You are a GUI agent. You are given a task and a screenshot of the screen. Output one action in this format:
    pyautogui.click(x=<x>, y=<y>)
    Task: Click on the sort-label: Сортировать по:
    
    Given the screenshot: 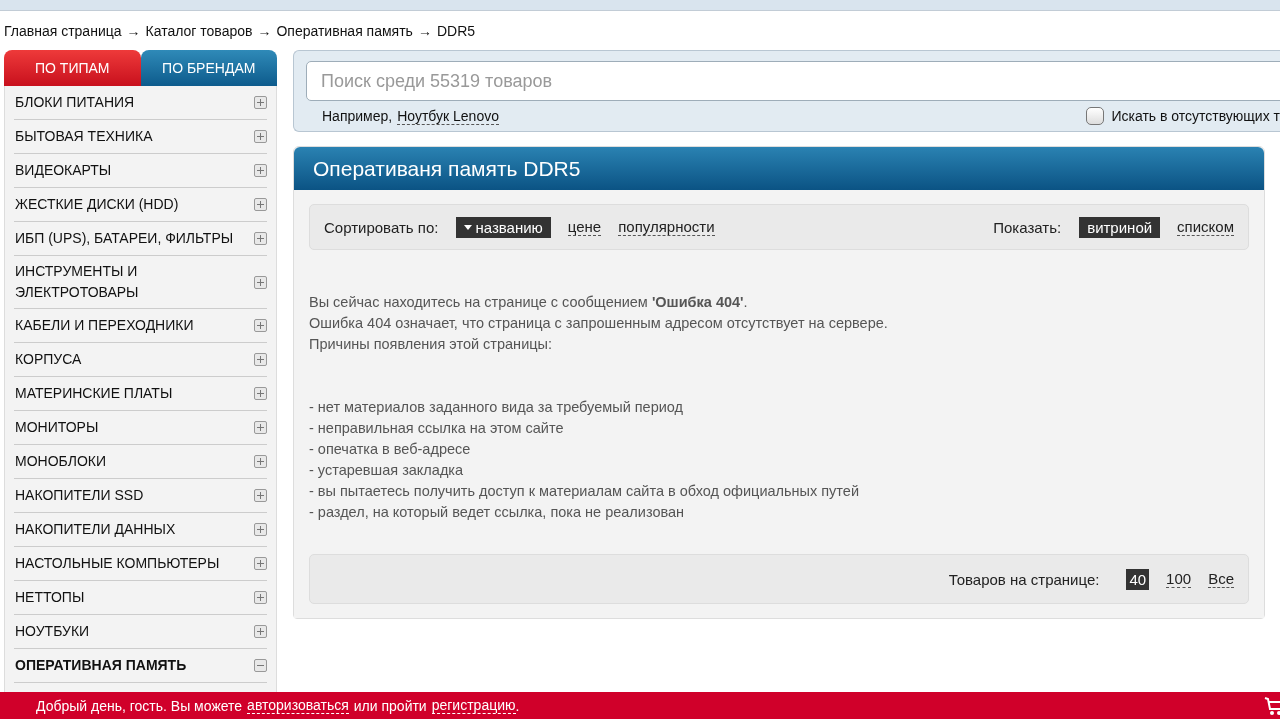 What is the action you would take?
    pyautogui.click(x=381, y=227)
    